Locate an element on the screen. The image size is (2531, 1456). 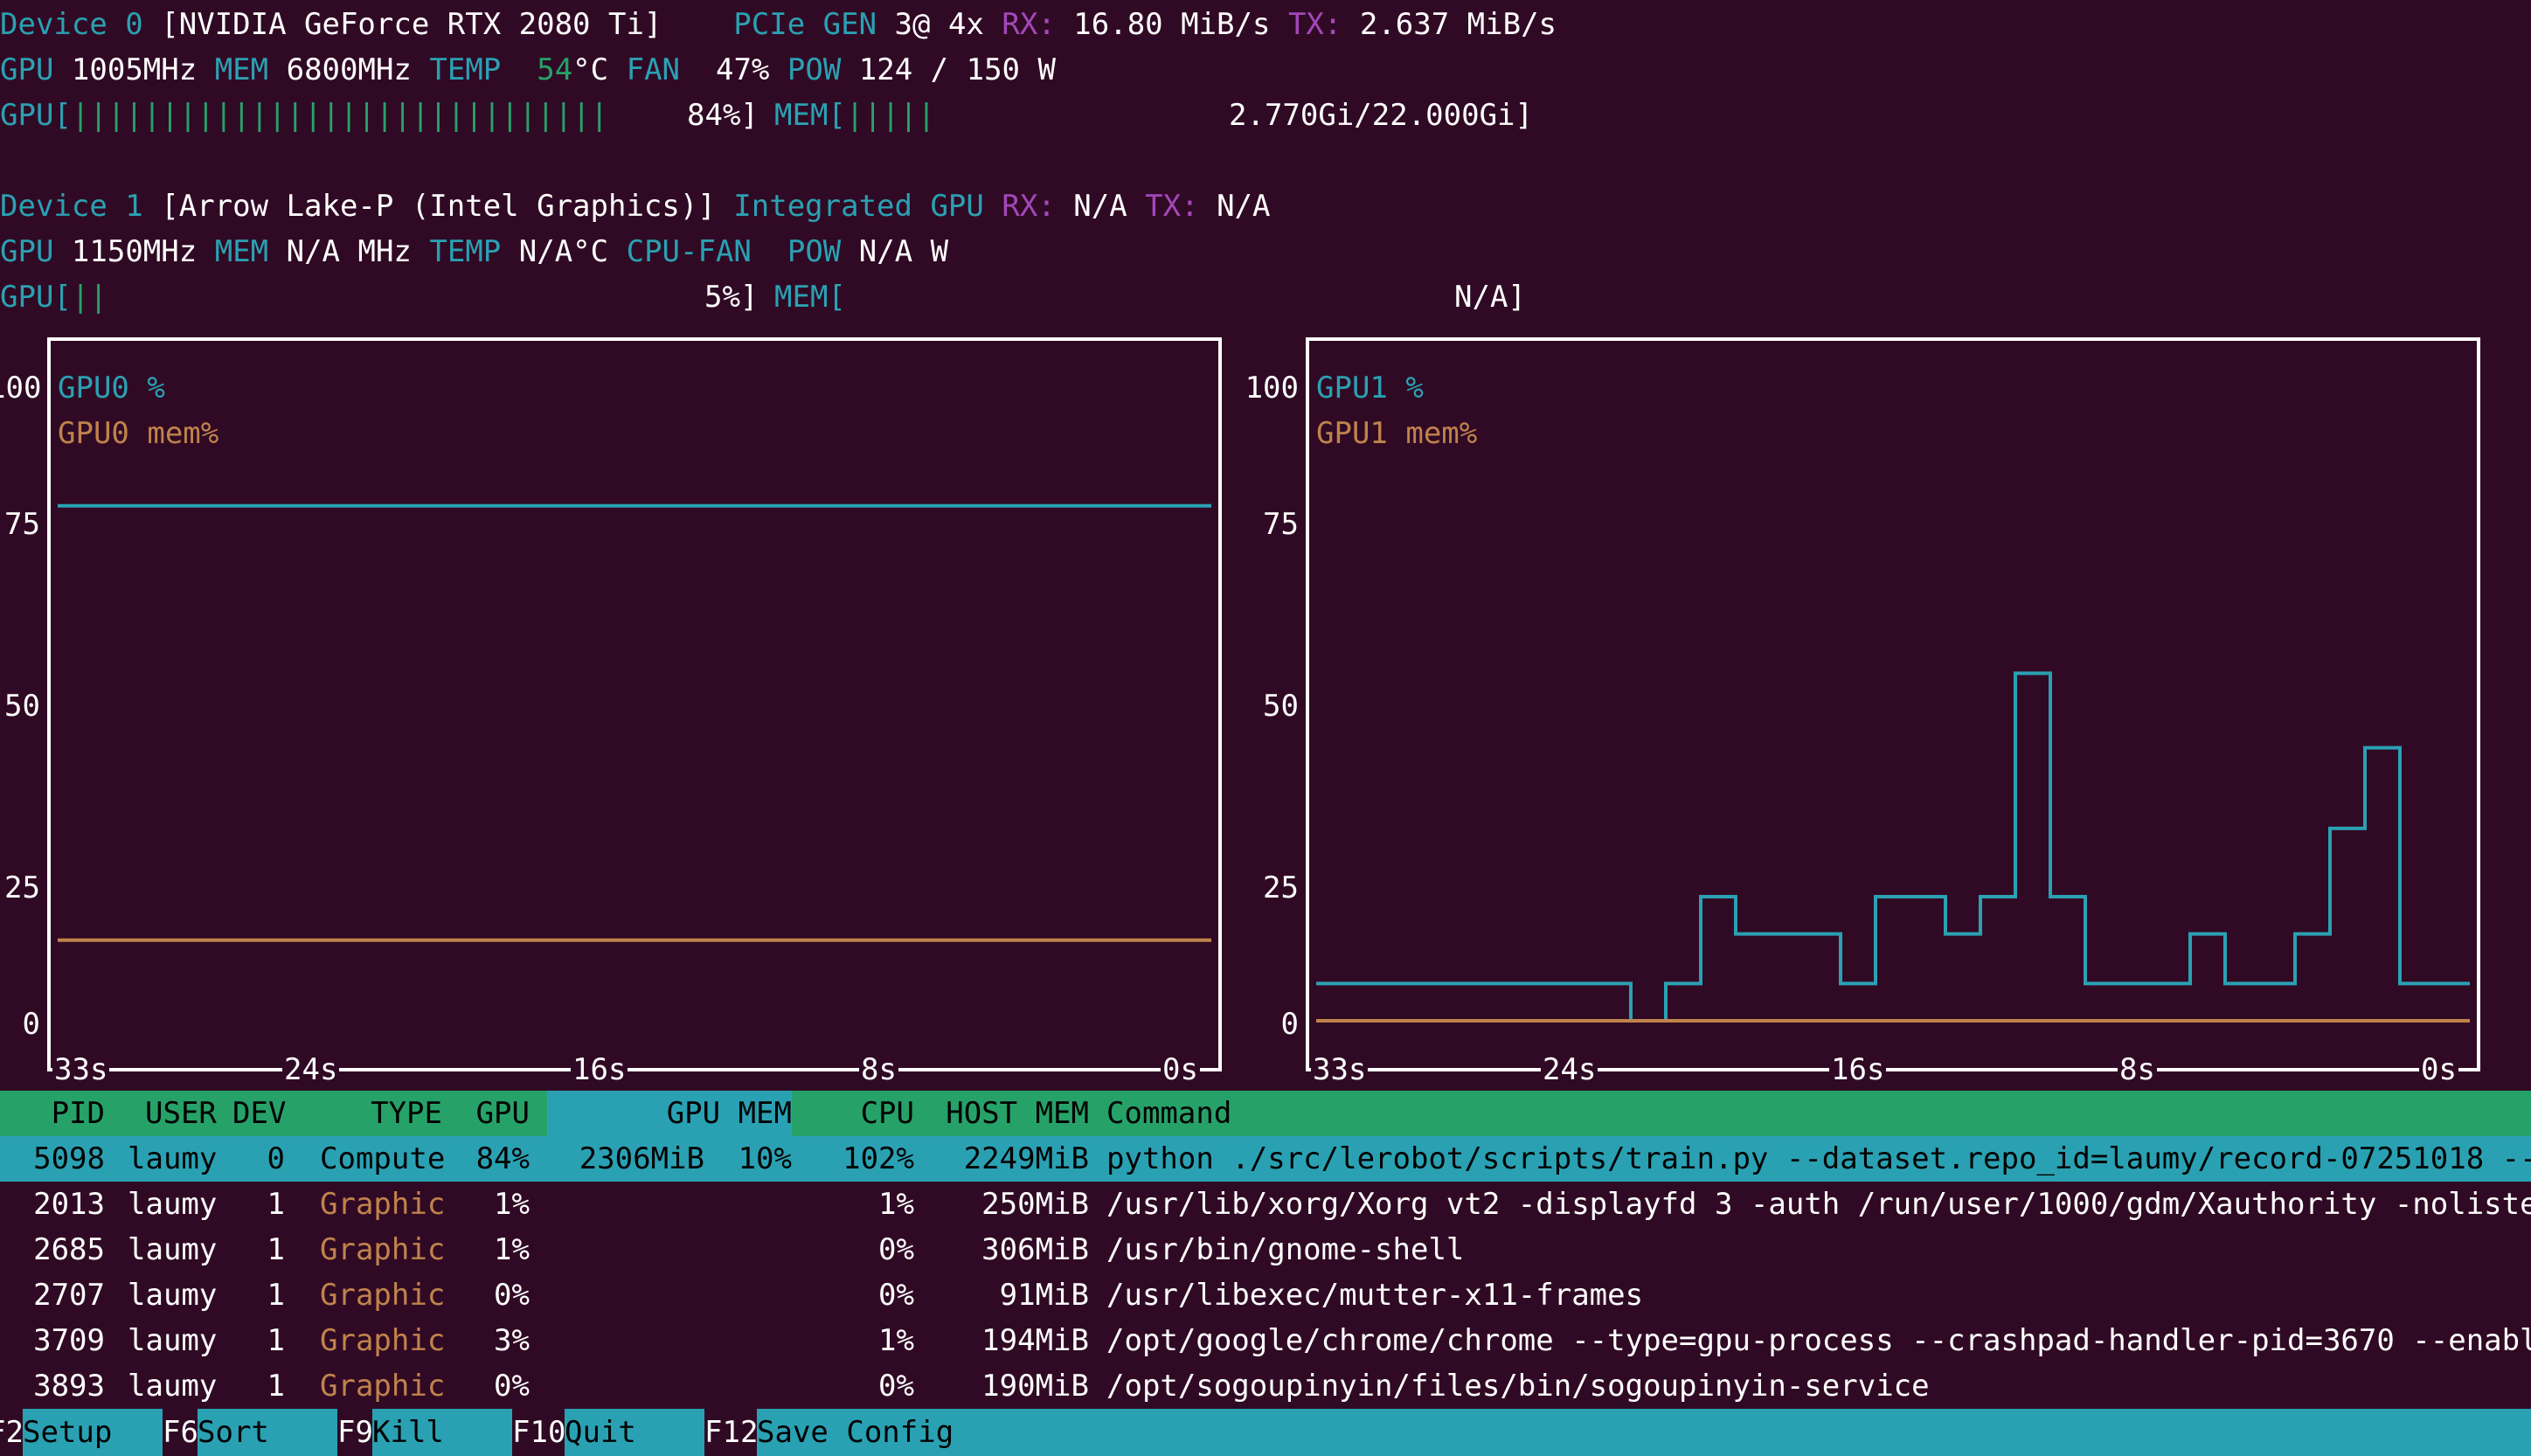
gpu0-xtick-24s: 24s is located at coordinates (311, 1069).